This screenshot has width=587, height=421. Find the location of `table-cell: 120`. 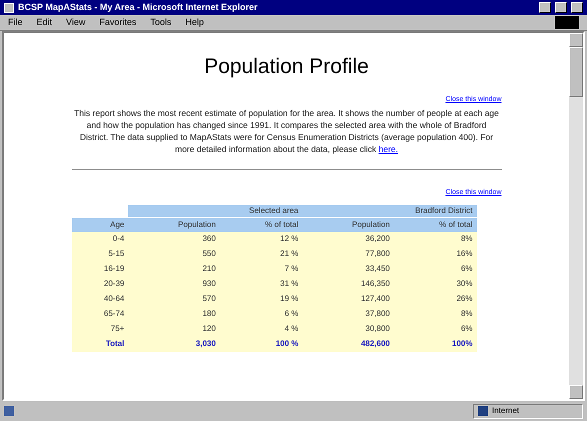

table-cell: 120 is located at coordinates (174, 329).